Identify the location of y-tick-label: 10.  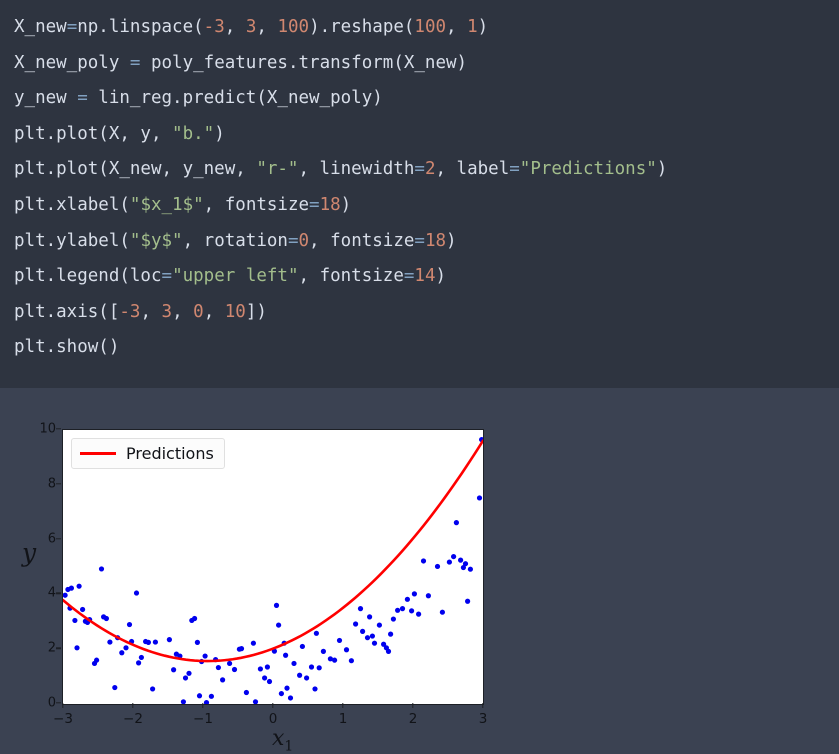
(47, 429).